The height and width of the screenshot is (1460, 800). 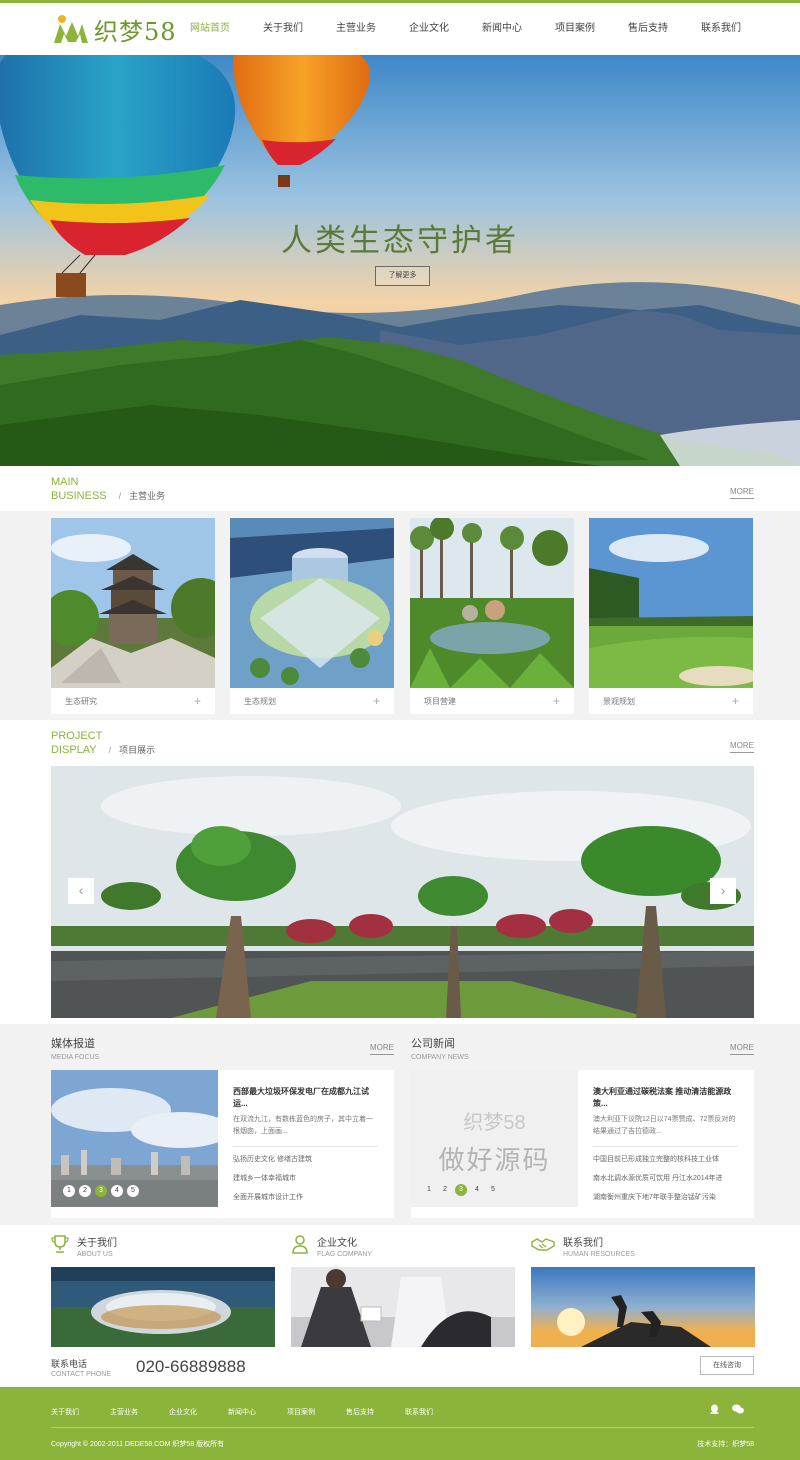 What do you see at coordinates (183, 1412) in the screenshot?
I see `footer-link: 企业文化` at bounding box center [183, 1412].